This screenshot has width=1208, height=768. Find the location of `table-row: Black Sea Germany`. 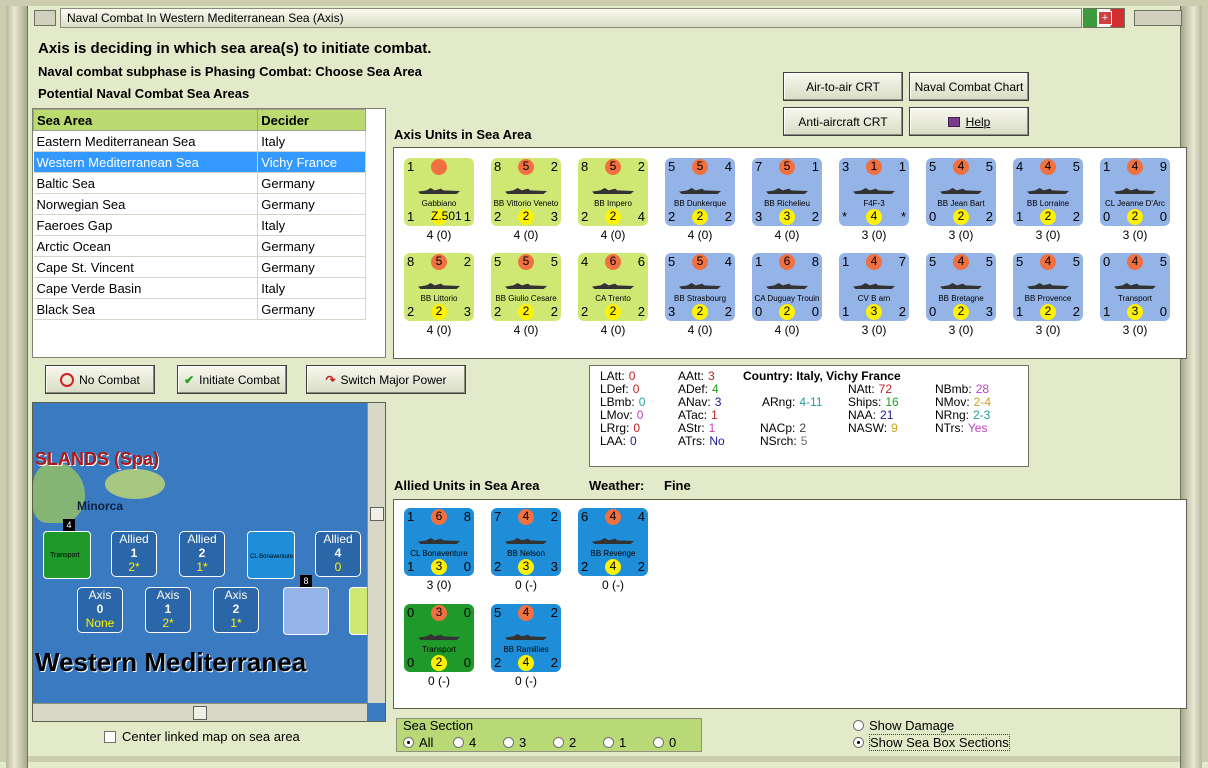

table-row: Black Sea Germany is located at coordinates (199, 309).